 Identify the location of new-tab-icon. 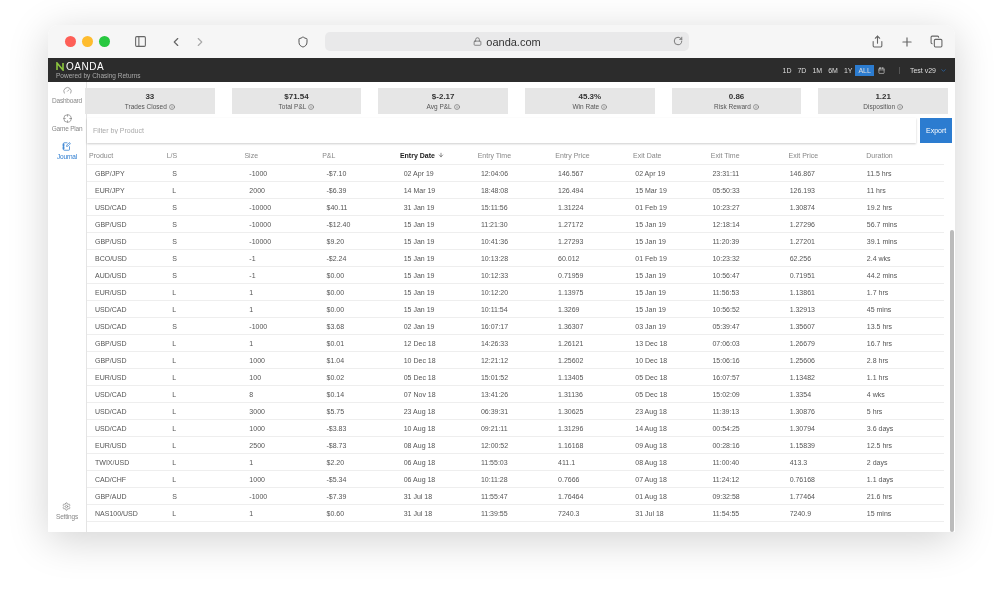
(907, 41).